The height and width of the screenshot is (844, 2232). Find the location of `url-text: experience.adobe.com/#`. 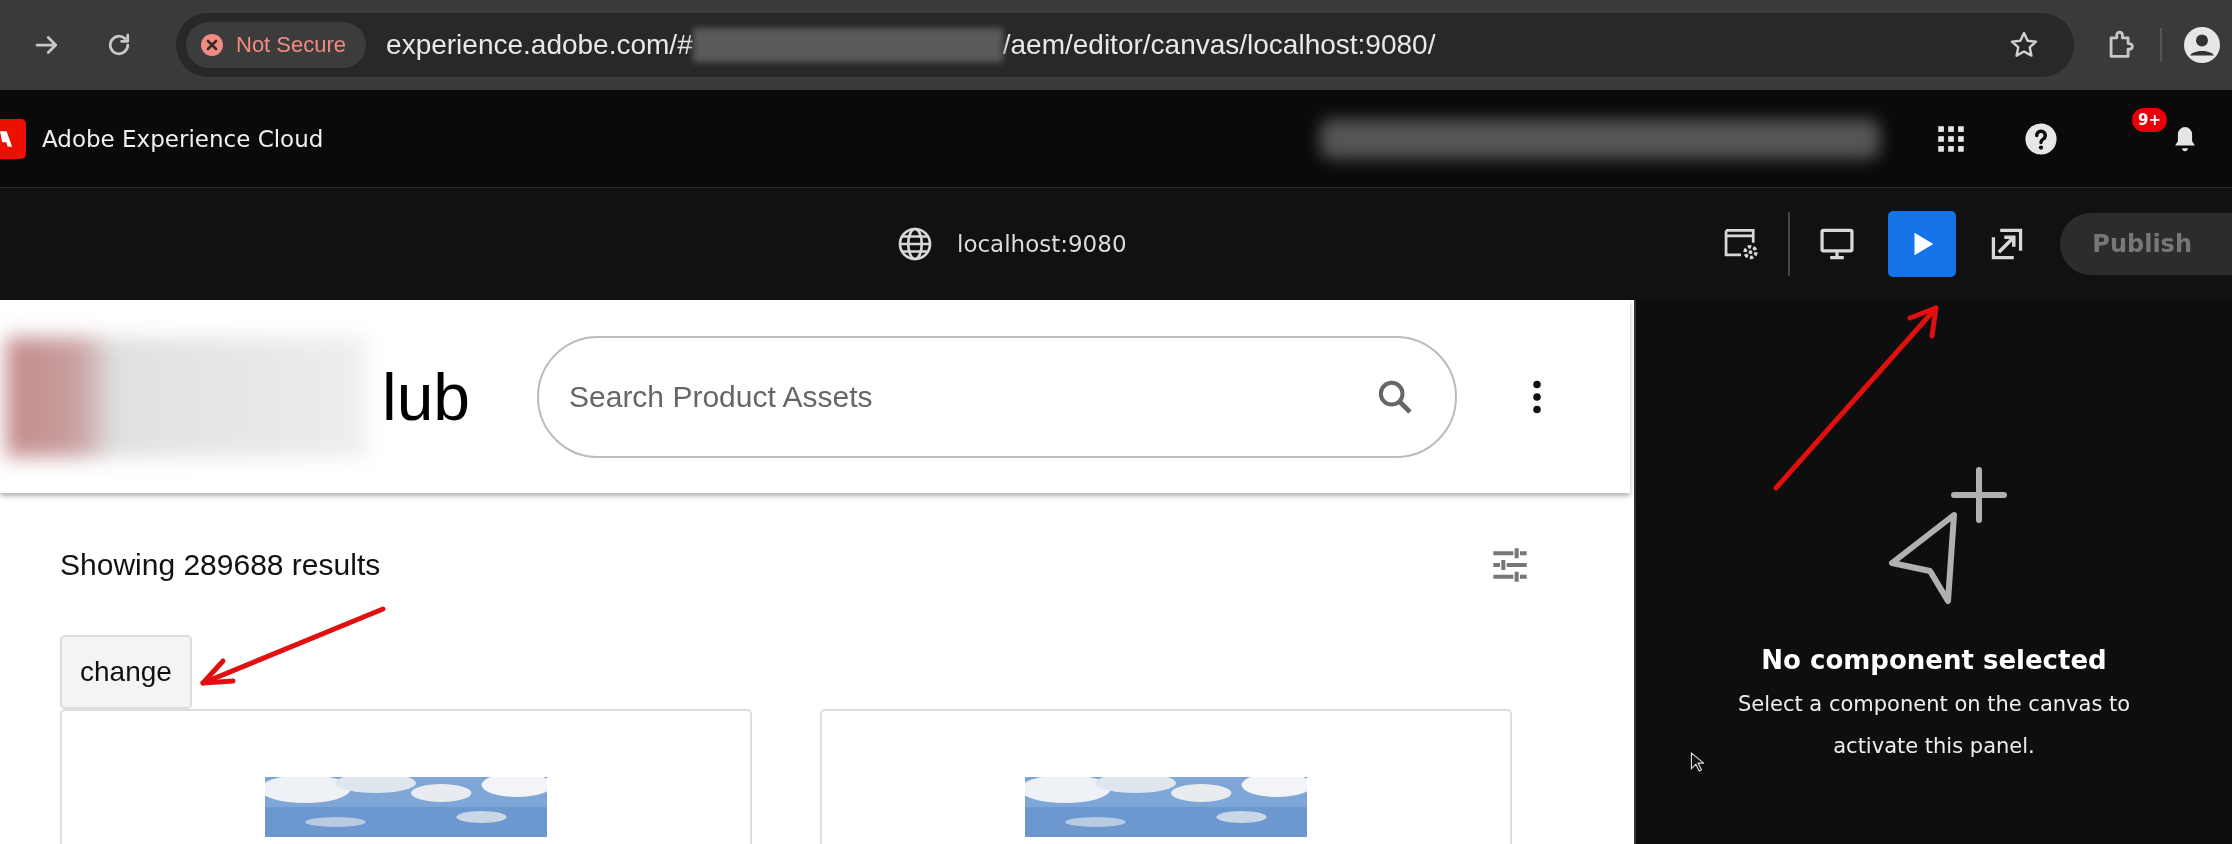

url-text: experience.adobe.com/# is located at coordinates (539, 45).